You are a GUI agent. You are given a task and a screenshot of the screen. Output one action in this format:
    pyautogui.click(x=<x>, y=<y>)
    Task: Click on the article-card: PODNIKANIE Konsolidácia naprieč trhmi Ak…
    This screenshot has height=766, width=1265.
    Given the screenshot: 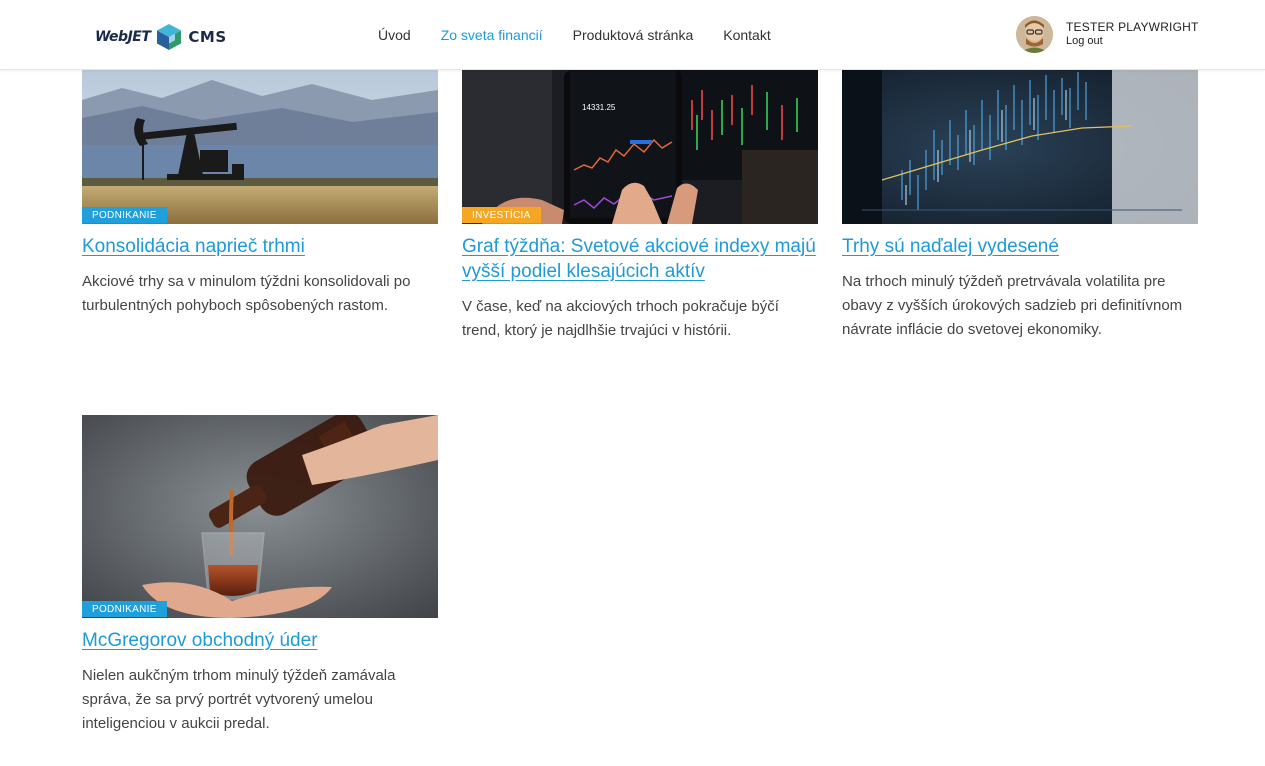 What is the action you would take?
    pyautogui.click(x=260, y=194)
    